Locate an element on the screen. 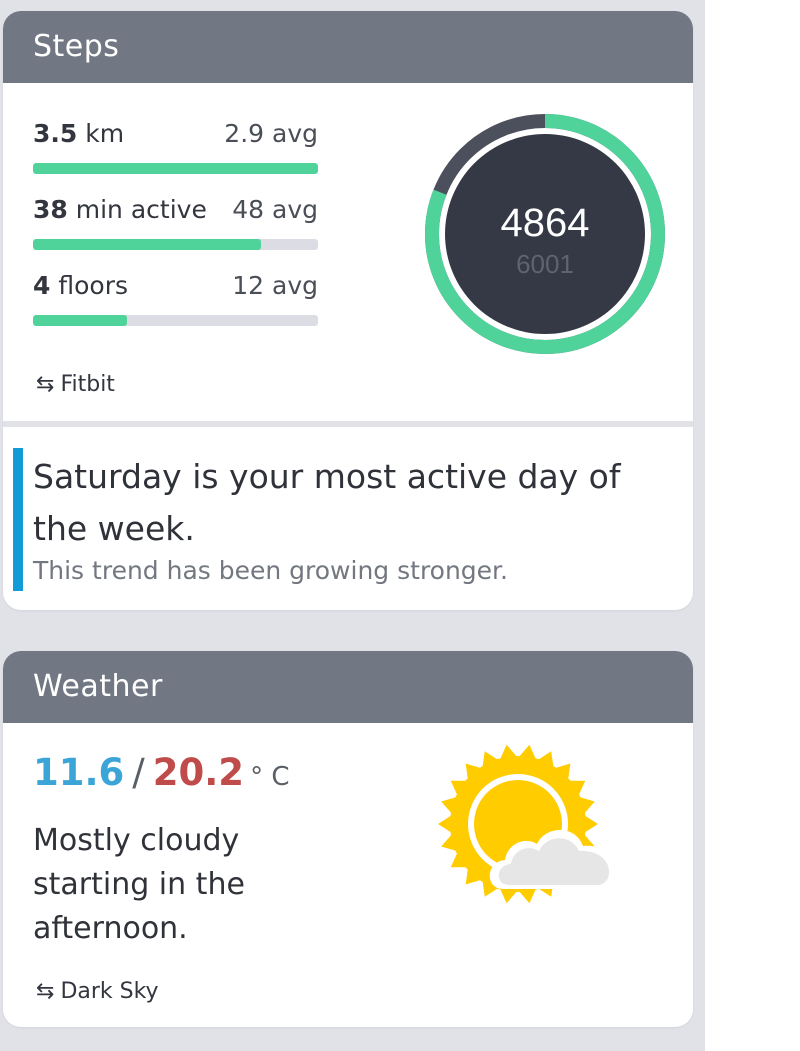  steps-card-header: Steps is located at coordinates (348, 47).